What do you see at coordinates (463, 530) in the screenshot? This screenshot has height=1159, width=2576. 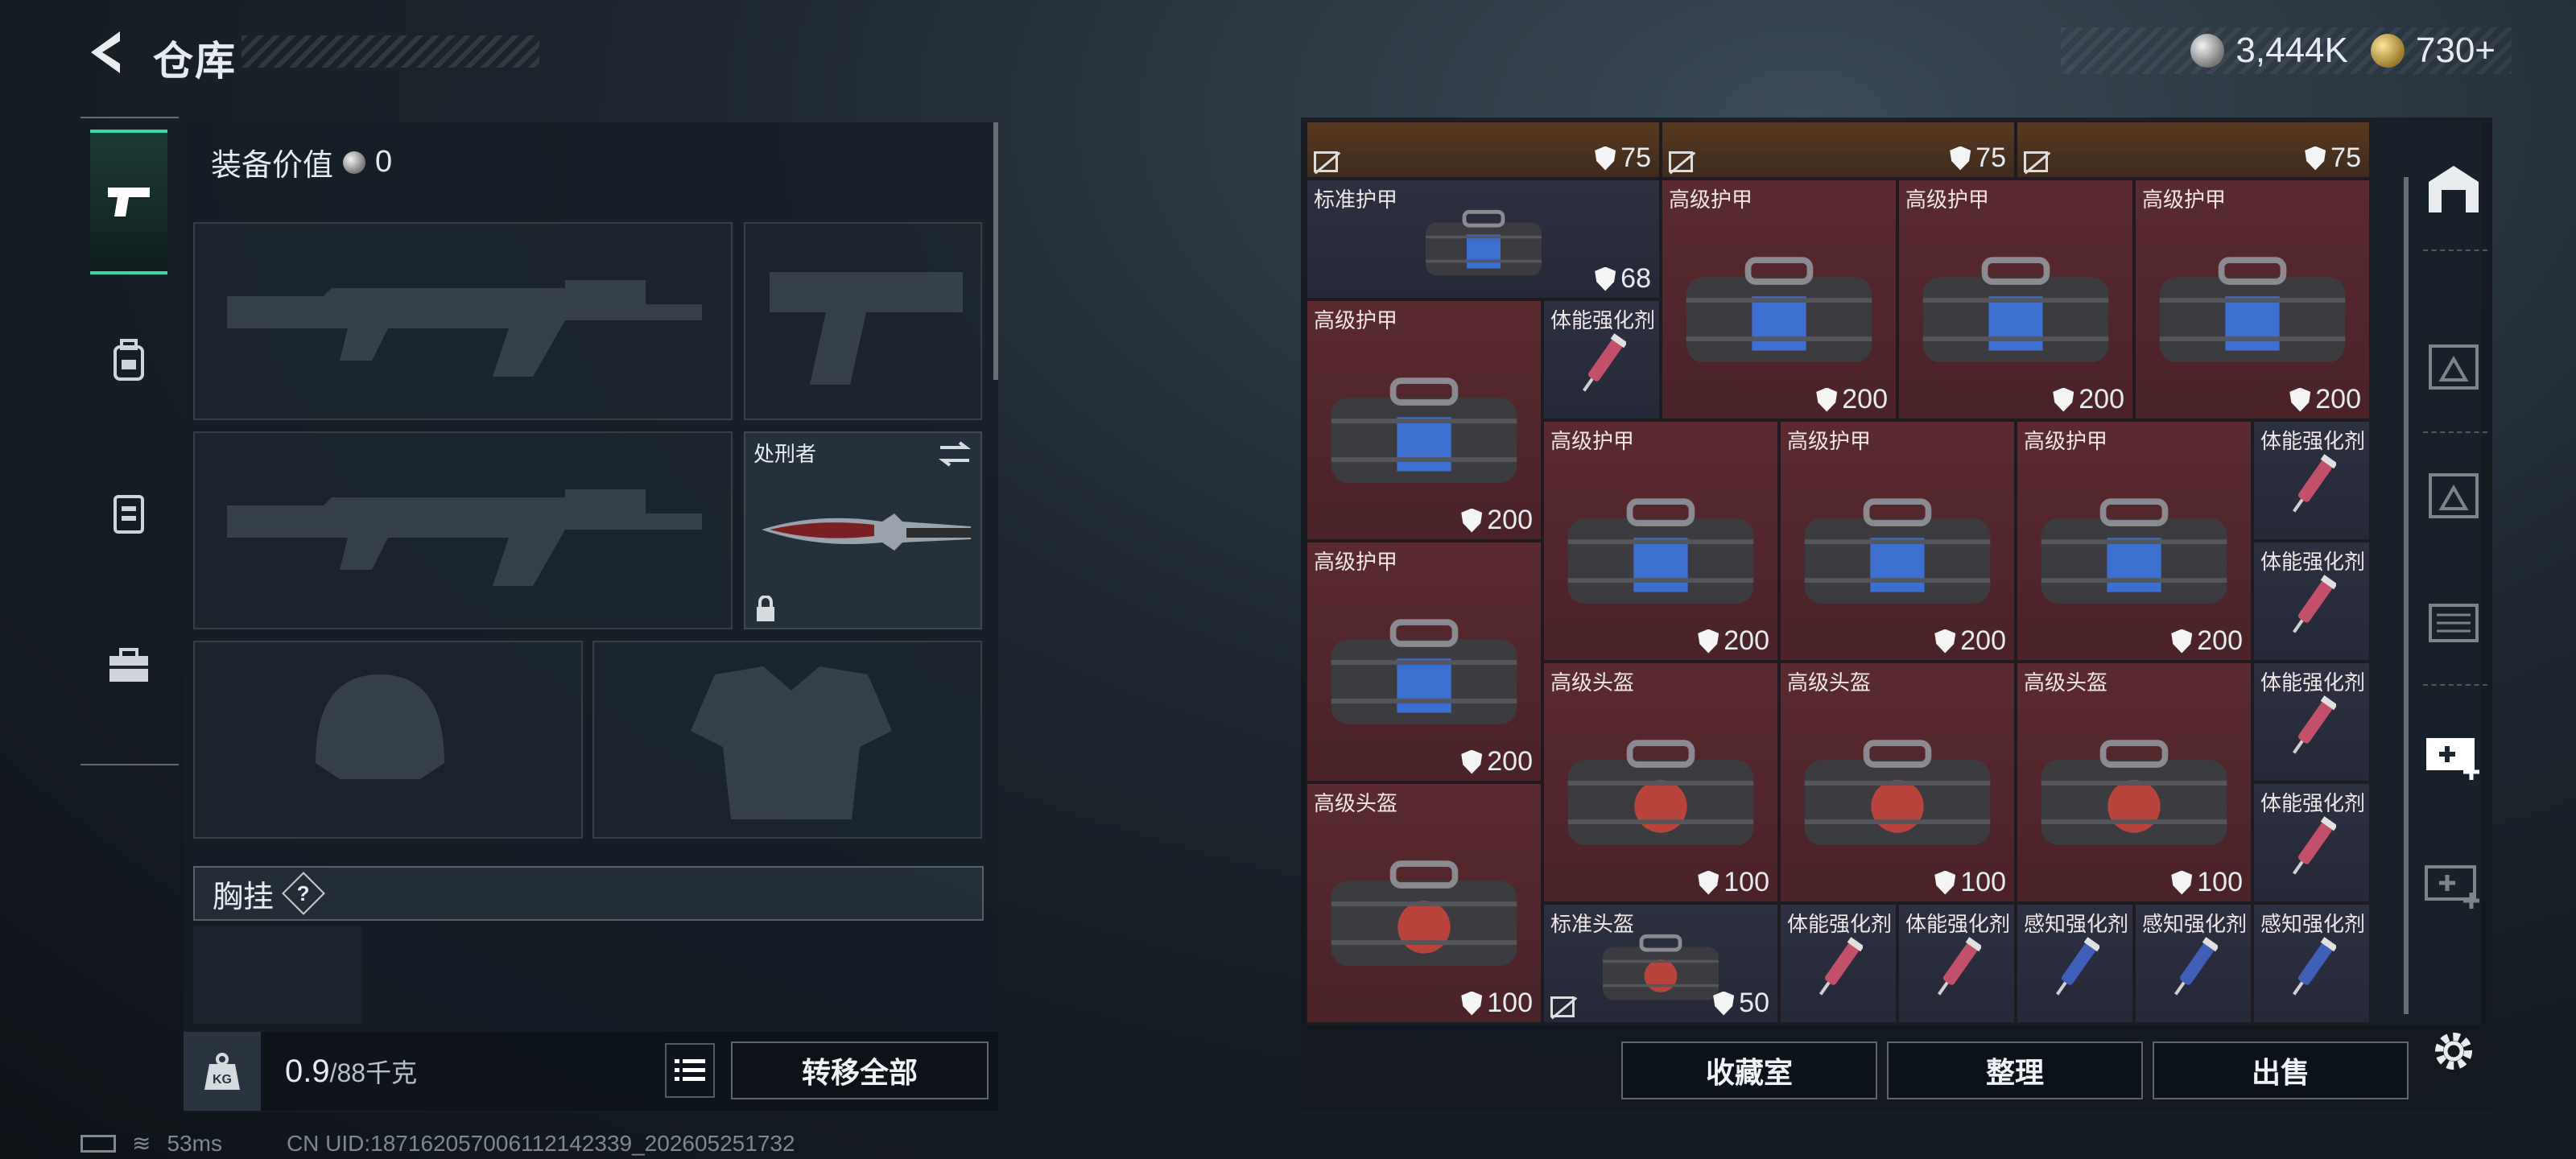 I see `secondary-weapon-slot` at bounding box center [463, 530].